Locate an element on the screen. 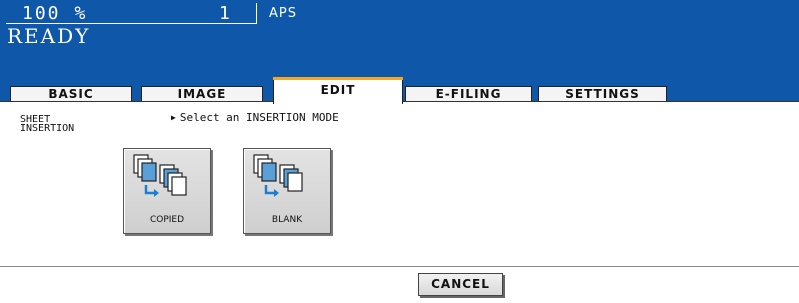  blank-mode-button: BLANK is located at coordinates (287, 191).